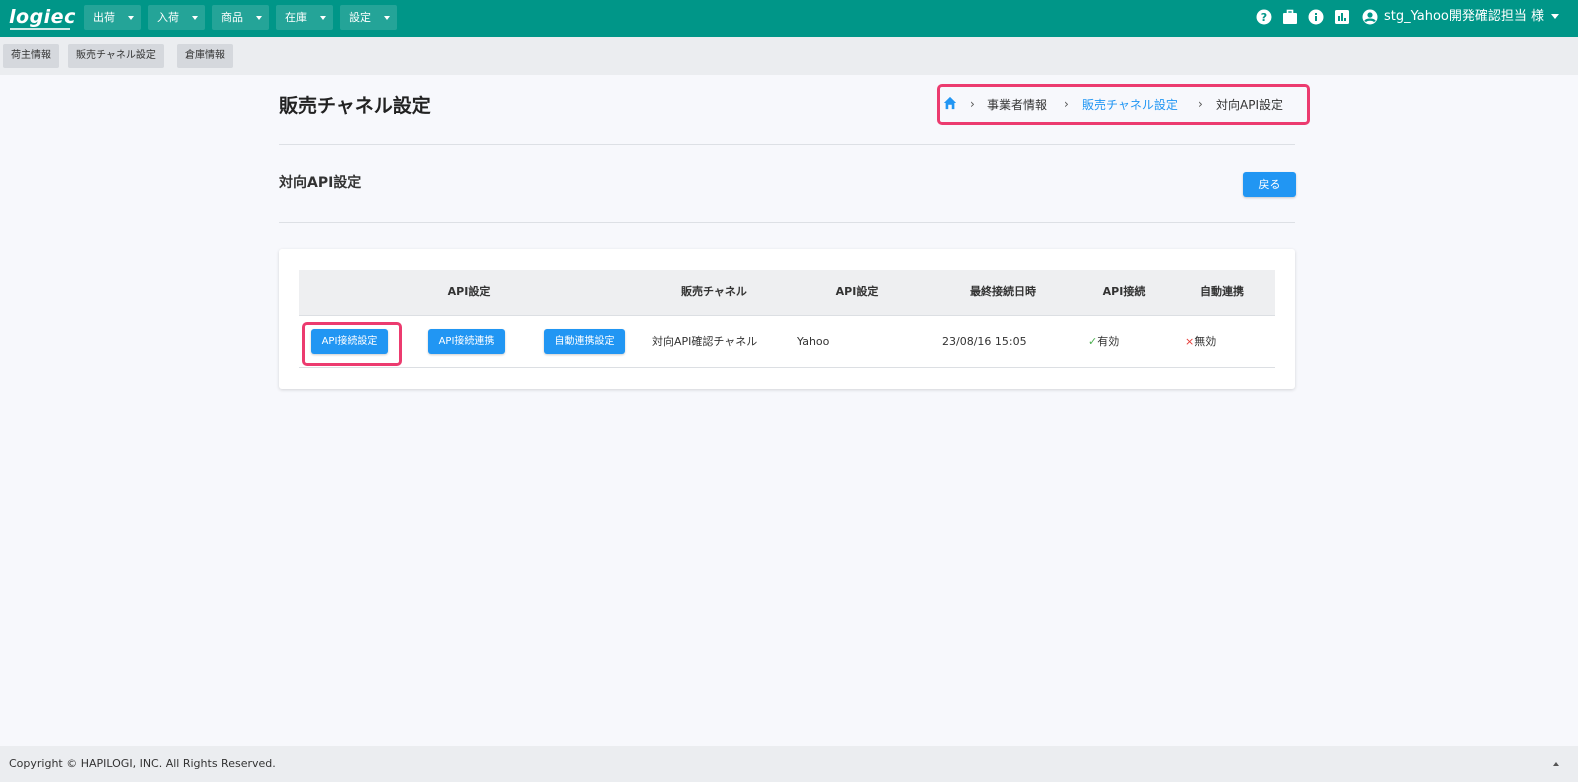 The height and width of the screenshot is (782, 1578). Describe the element at coordinates (787, 293) in the screenshot. I see `table-header: API設定 販売チャネル API設定 最終接続日時 API接続 自動連携` at that location.